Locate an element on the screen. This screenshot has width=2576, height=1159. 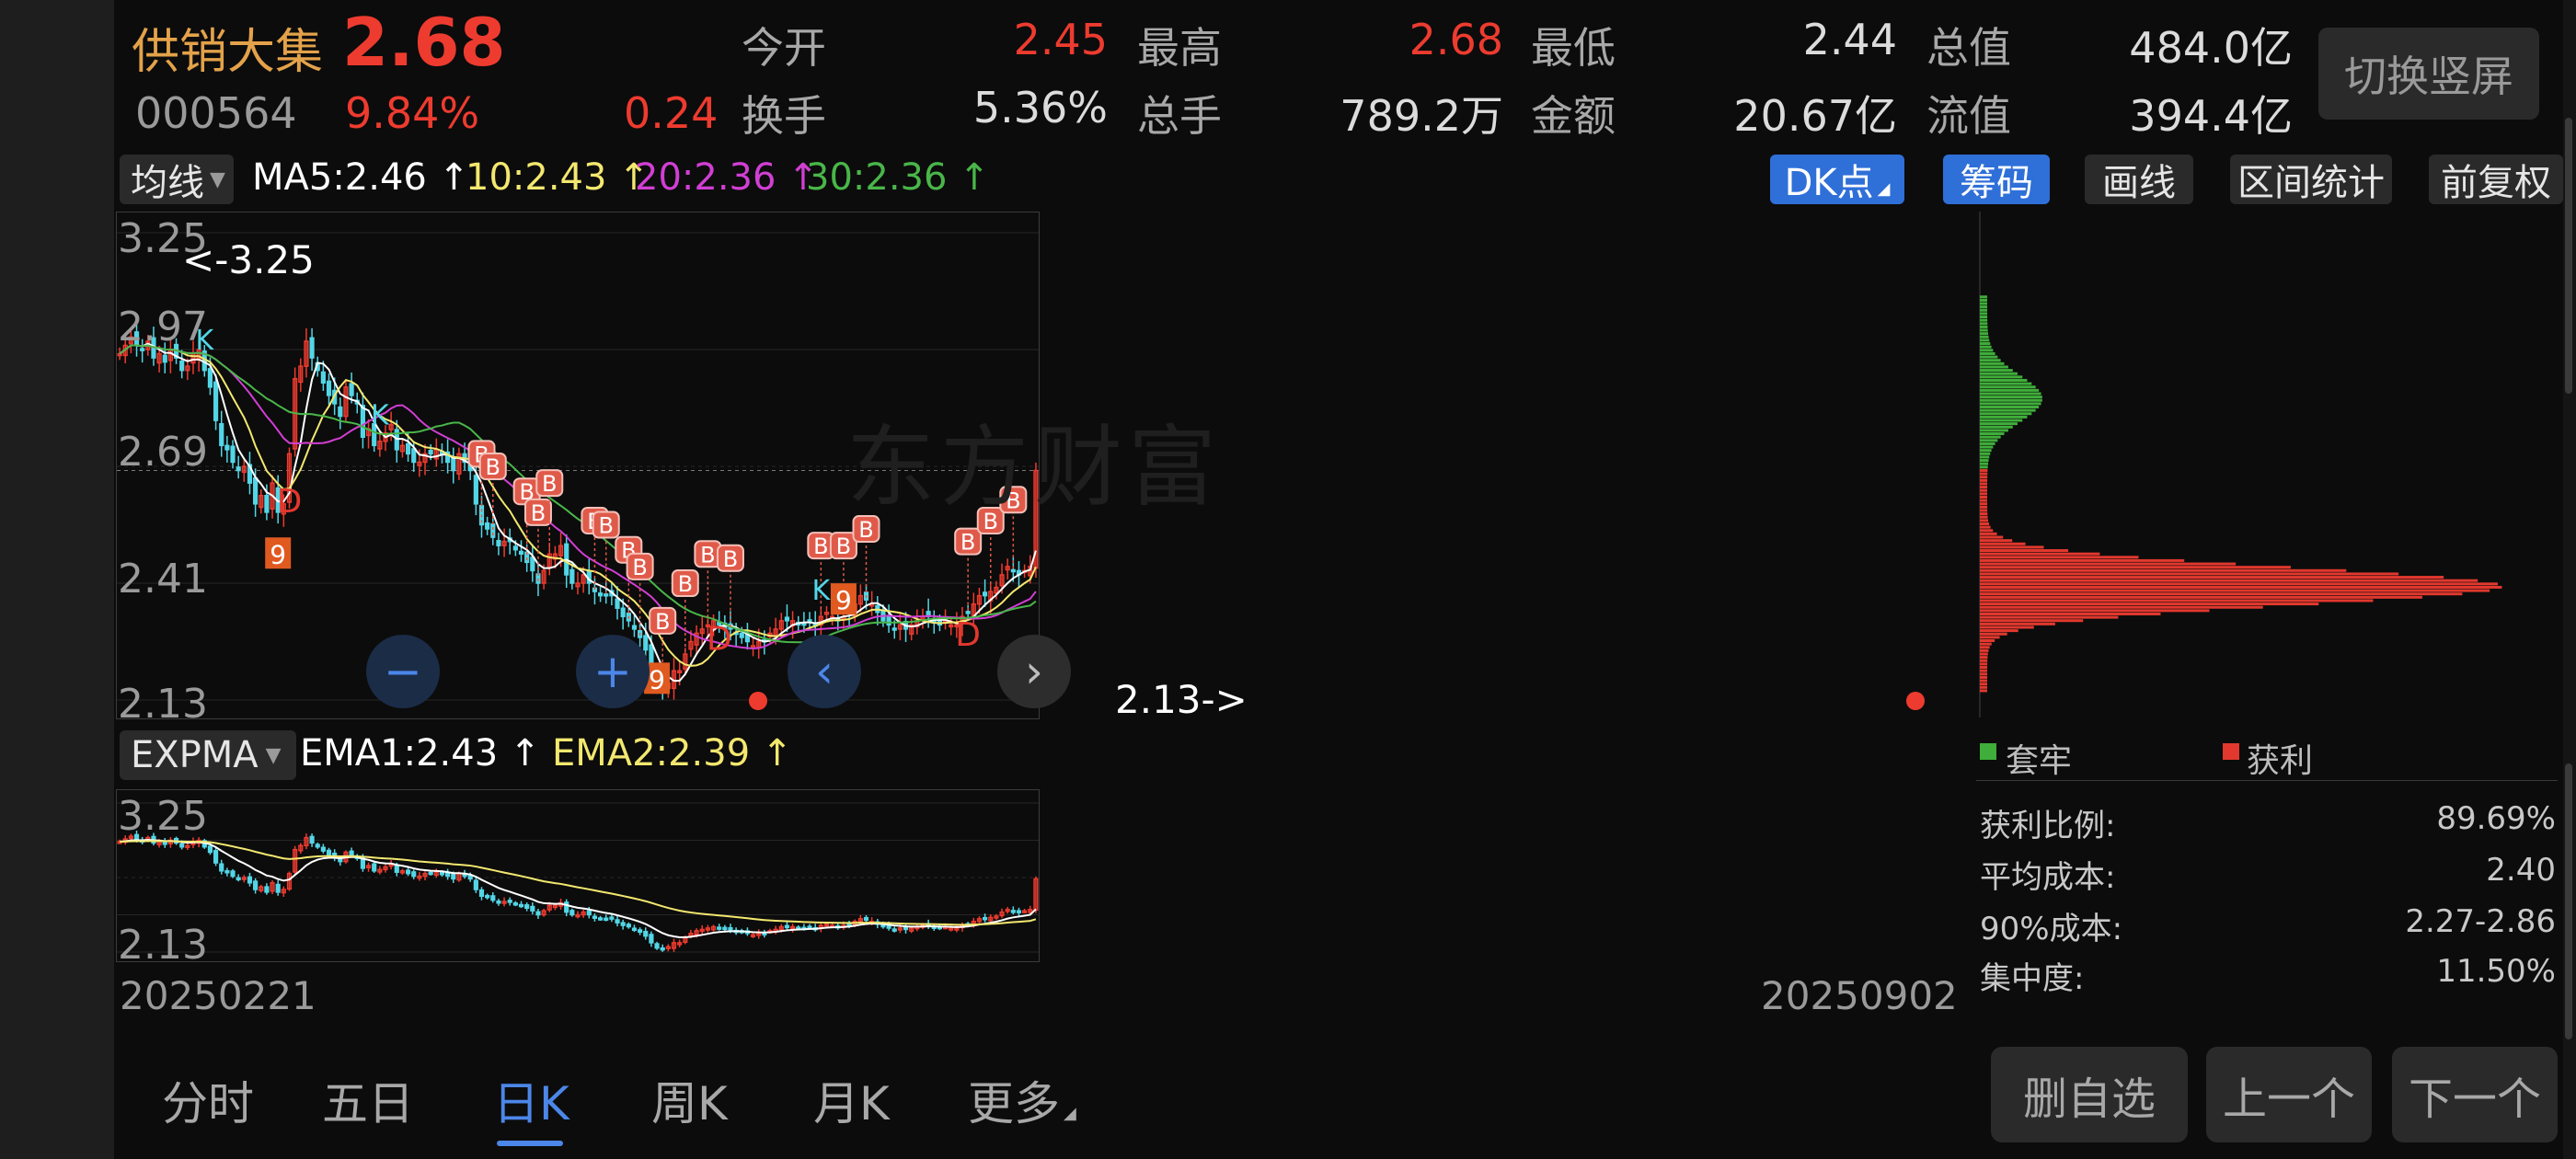
scroll-right-button: › is located at coordinates (1034, 671).